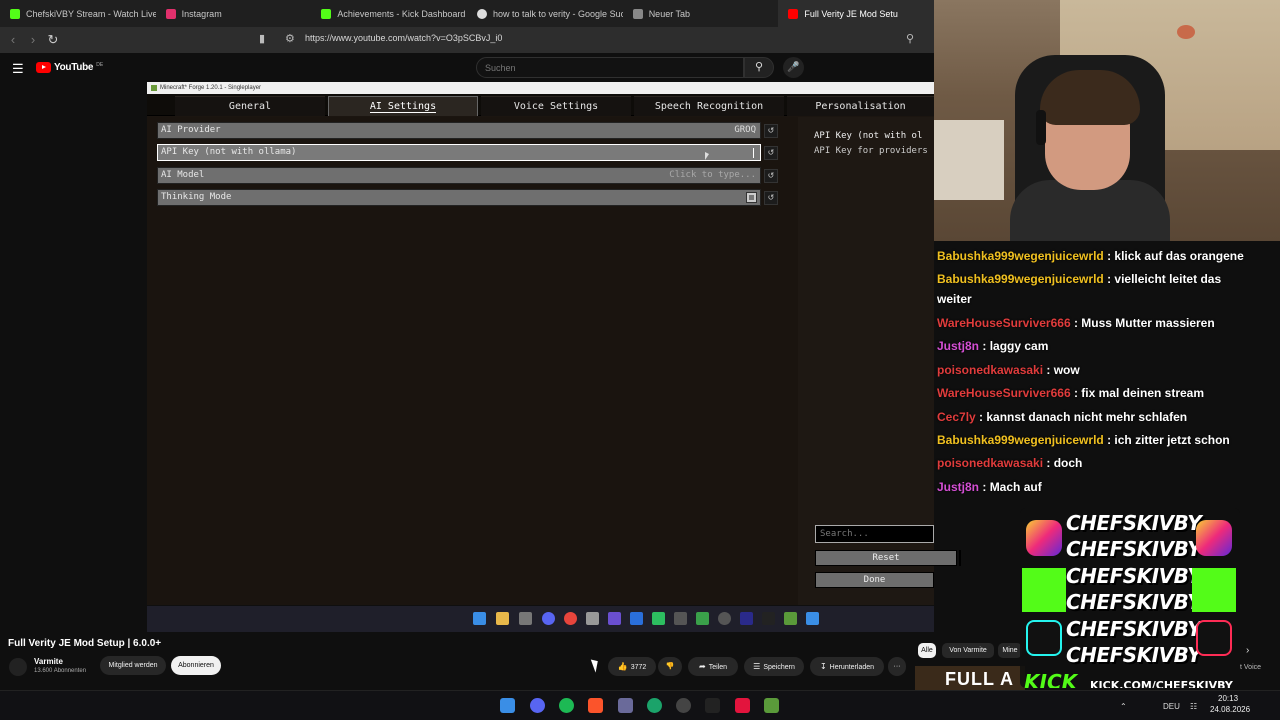  I want to click on zoom-icon: ⚲, so click(910, 38).